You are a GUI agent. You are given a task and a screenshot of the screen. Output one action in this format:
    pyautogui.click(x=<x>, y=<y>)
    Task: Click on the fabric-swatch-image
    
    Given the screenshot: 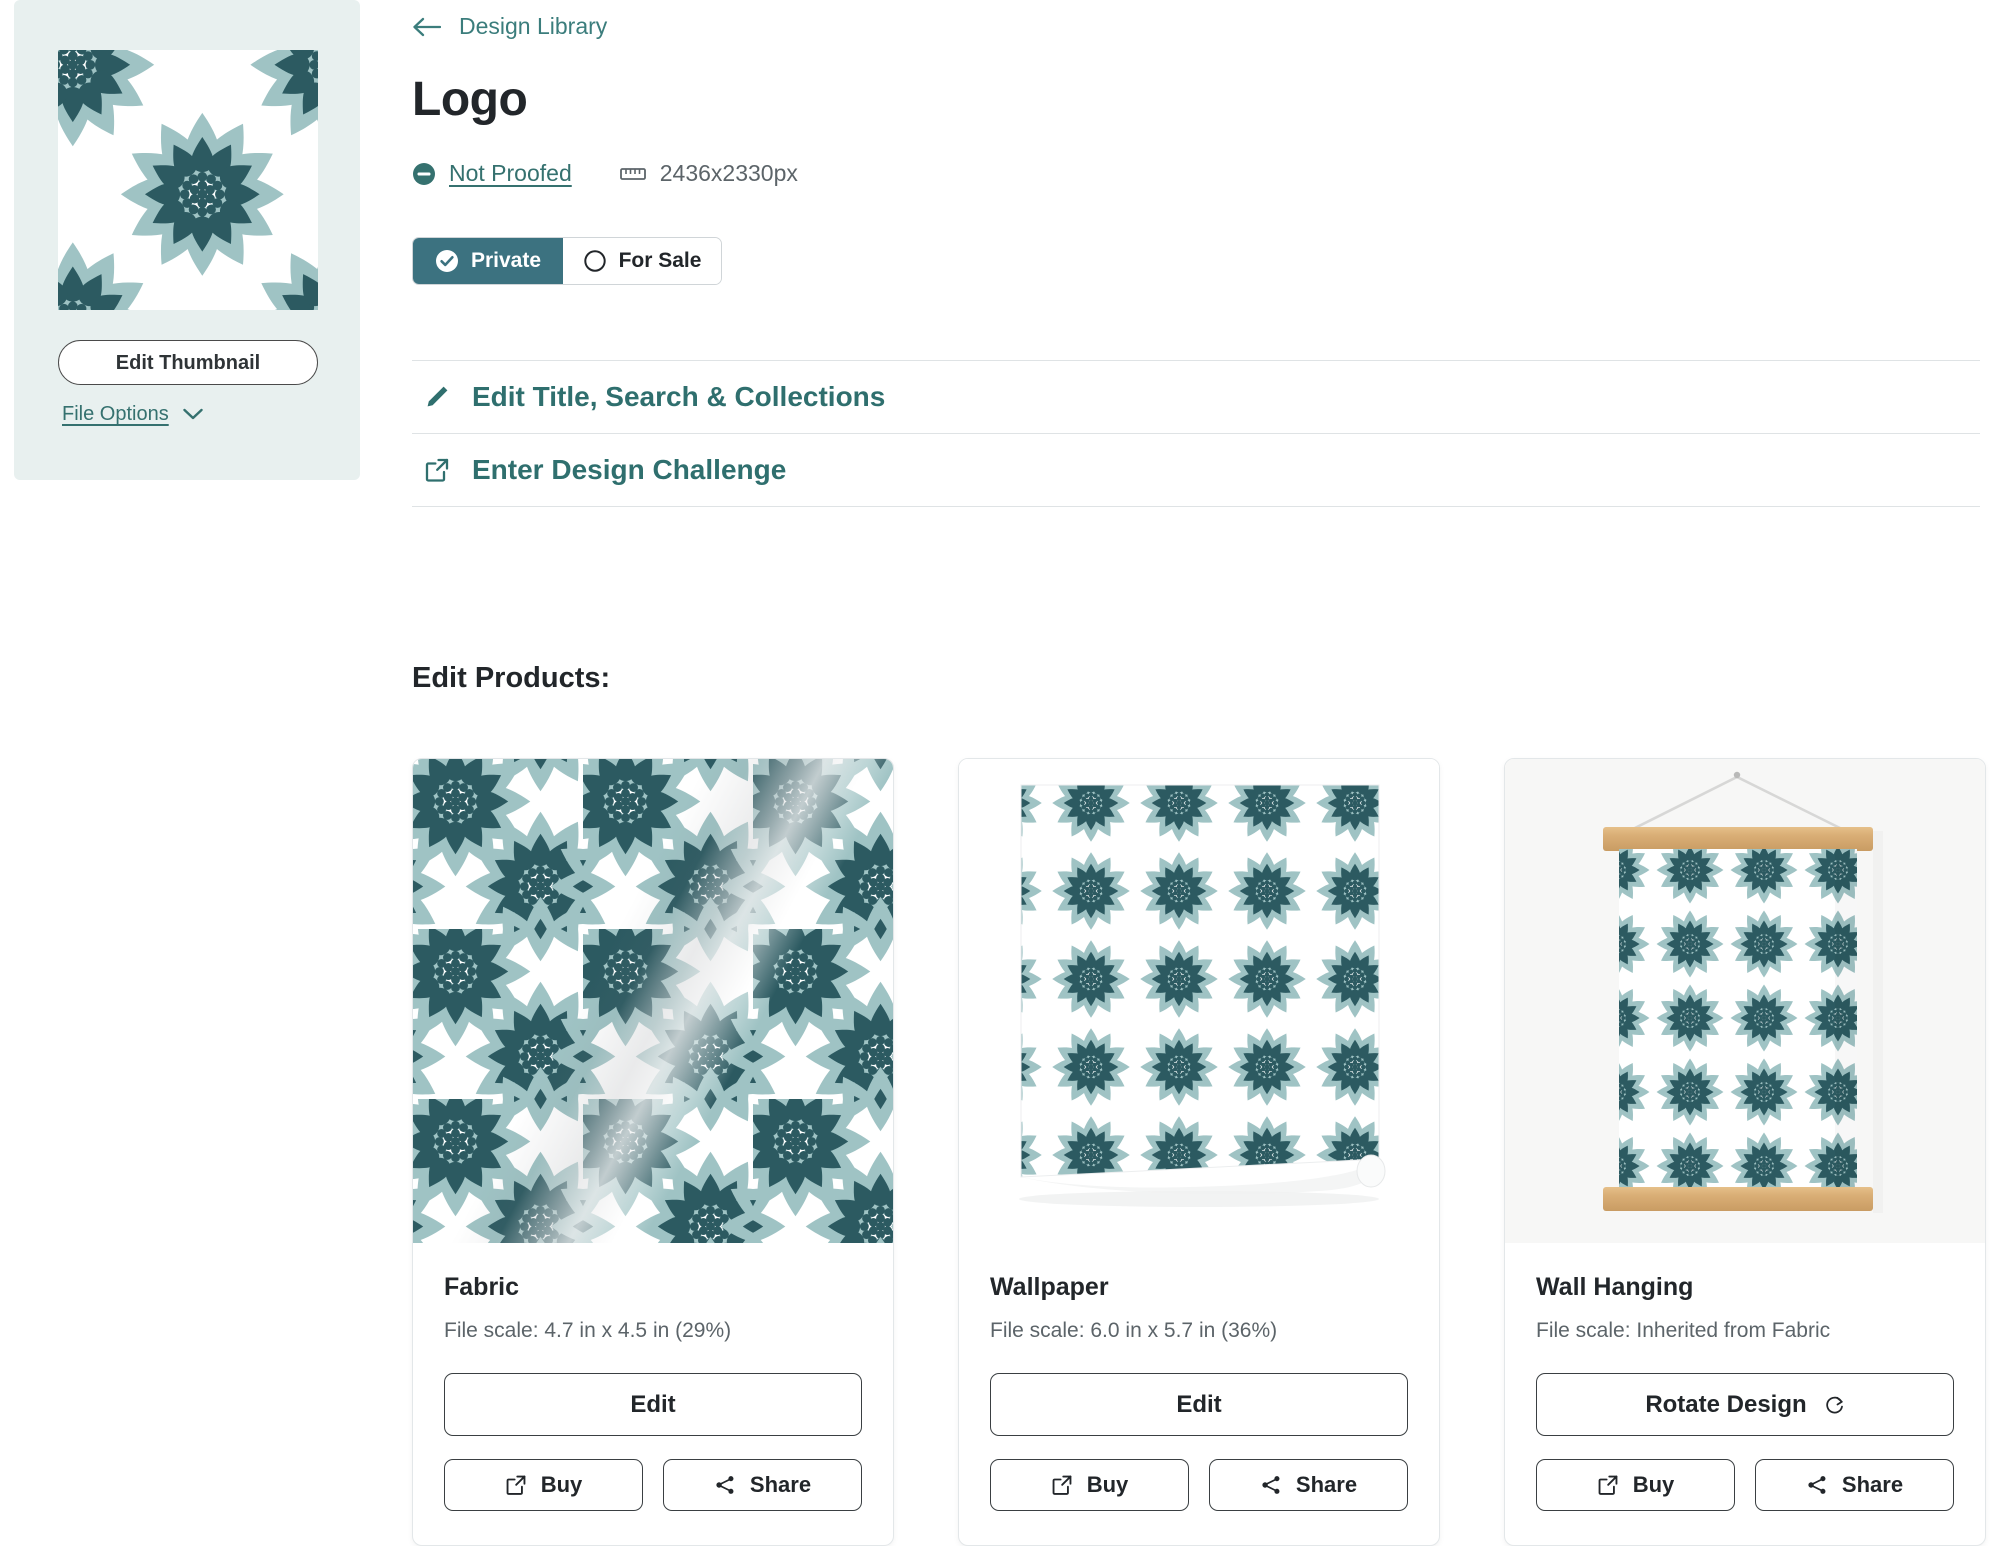 What is the action you would take?
    pyautogui.click(x=653, y=1001)
    